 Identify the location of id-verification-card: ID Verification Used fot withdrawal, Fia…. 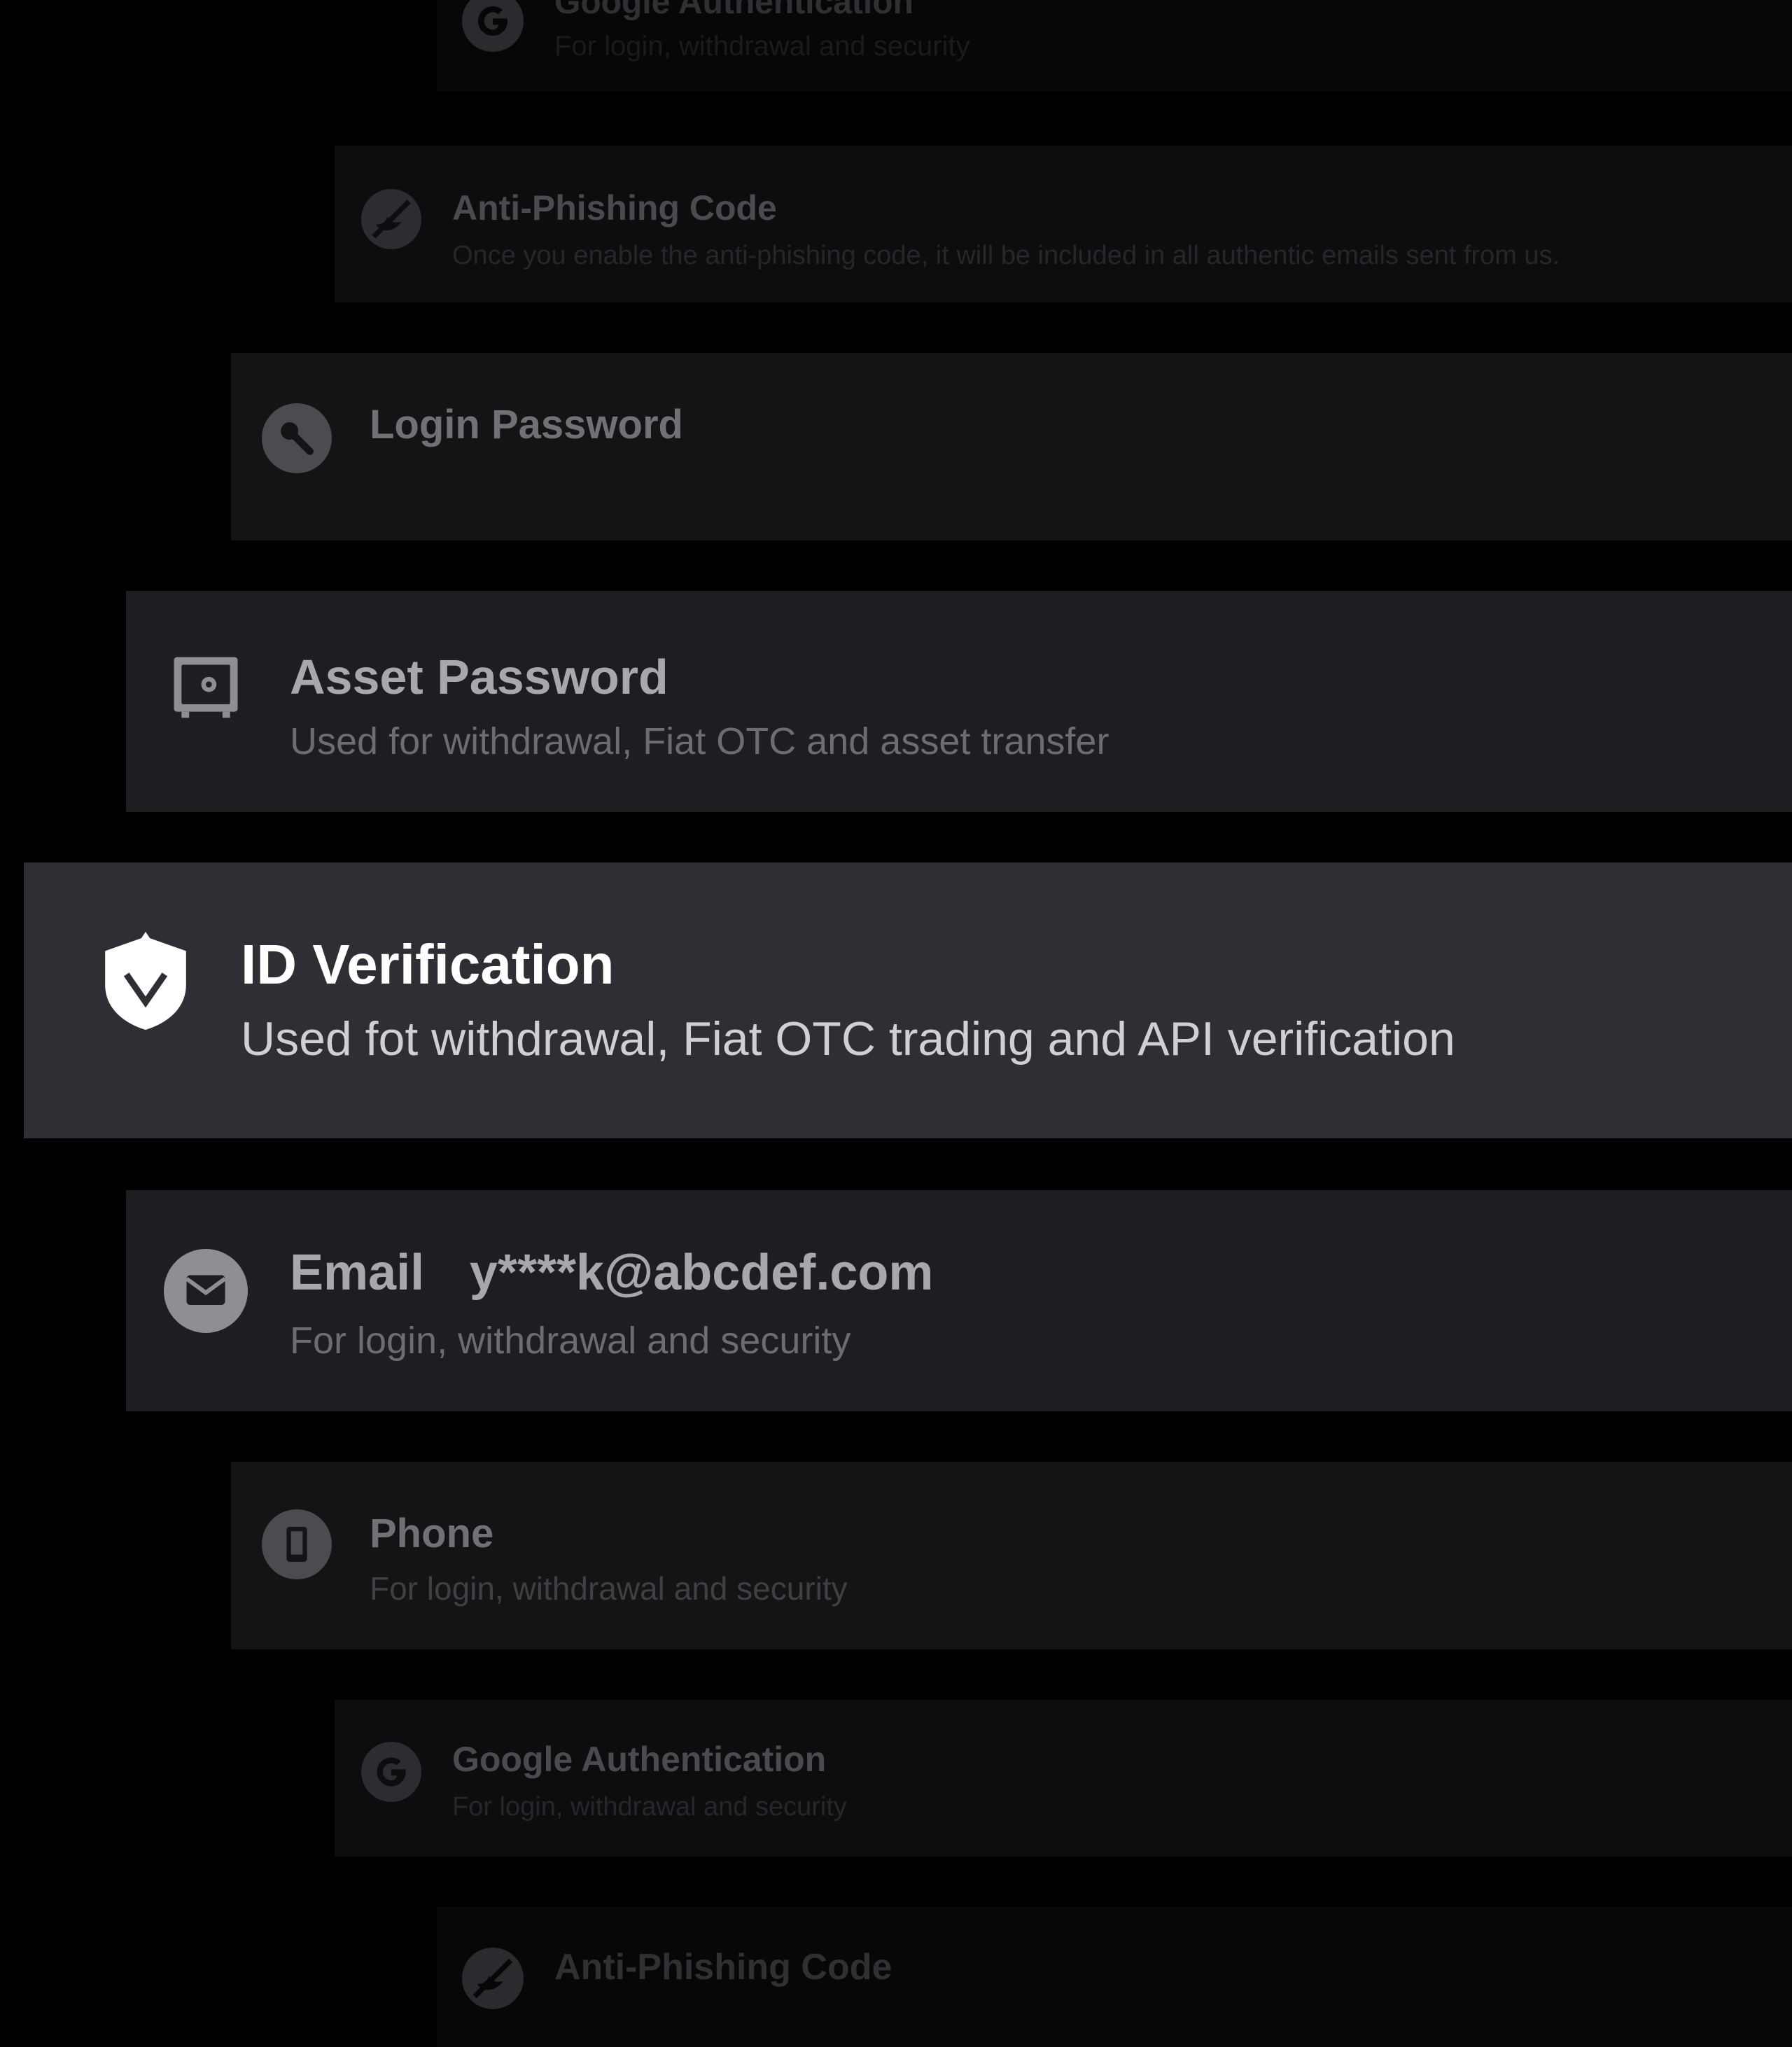
(908, 1000).